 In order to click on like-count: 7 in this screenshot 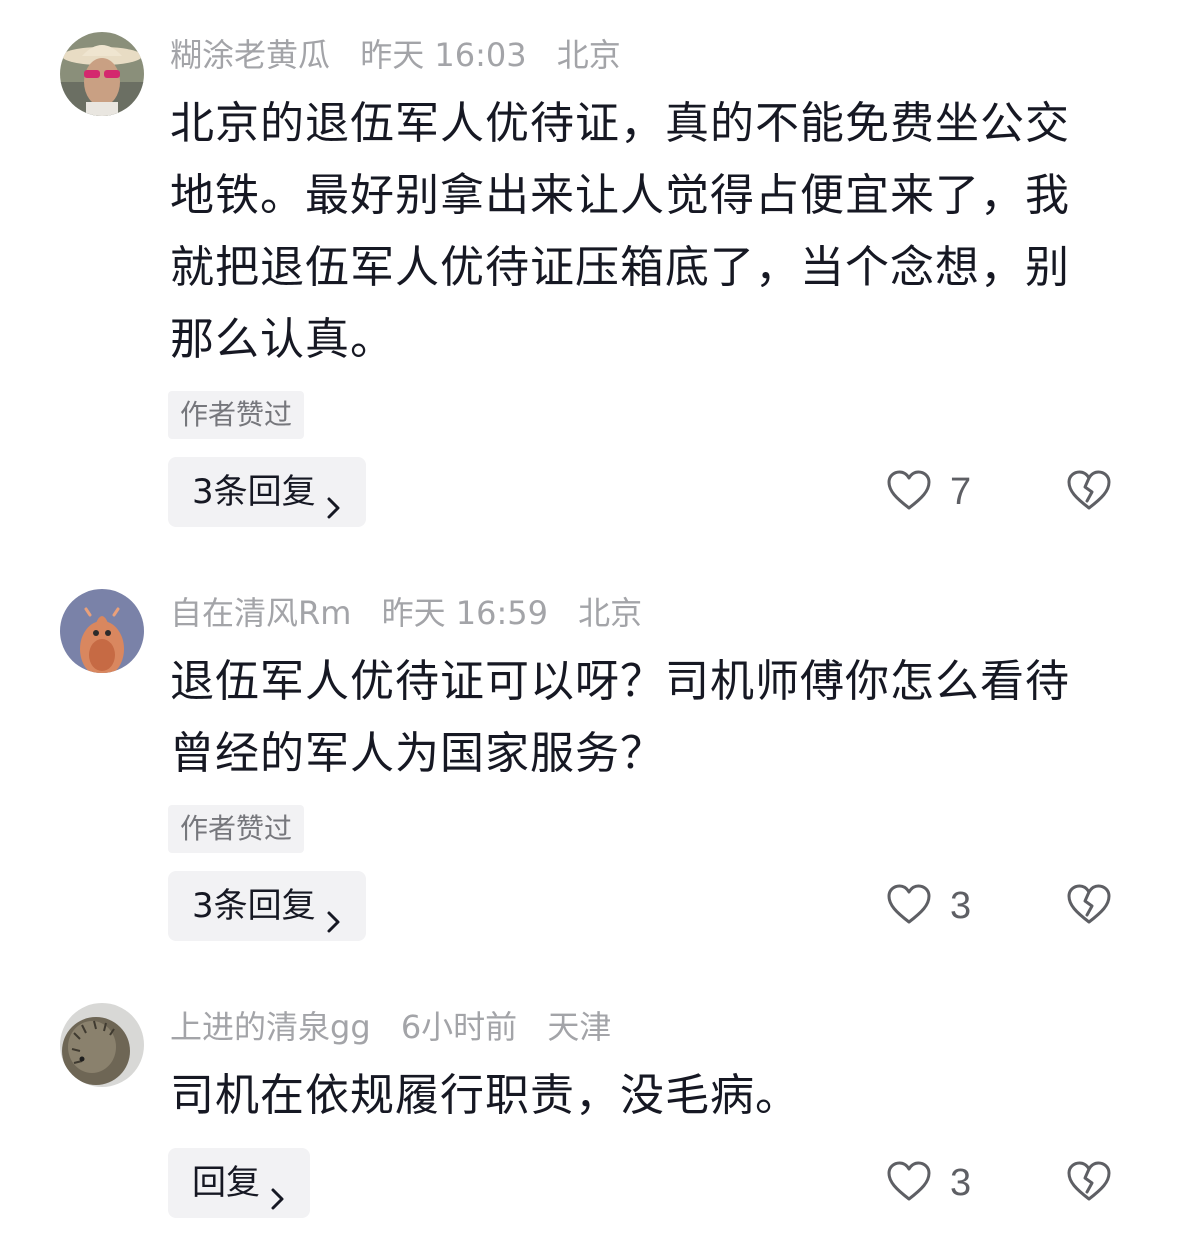, I will do `click(961, 491)`.